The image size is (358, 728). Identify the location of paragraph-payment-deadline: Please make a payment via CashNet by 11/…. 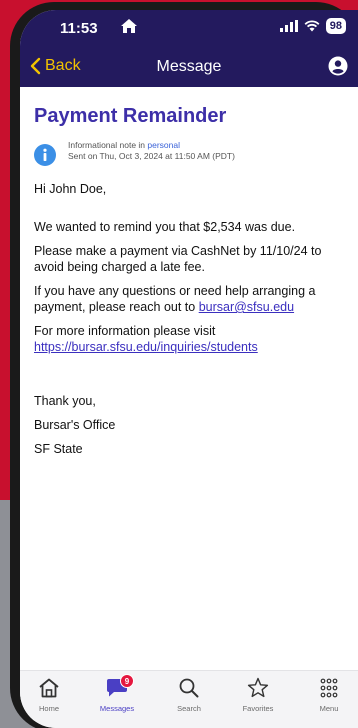
(178, 259).